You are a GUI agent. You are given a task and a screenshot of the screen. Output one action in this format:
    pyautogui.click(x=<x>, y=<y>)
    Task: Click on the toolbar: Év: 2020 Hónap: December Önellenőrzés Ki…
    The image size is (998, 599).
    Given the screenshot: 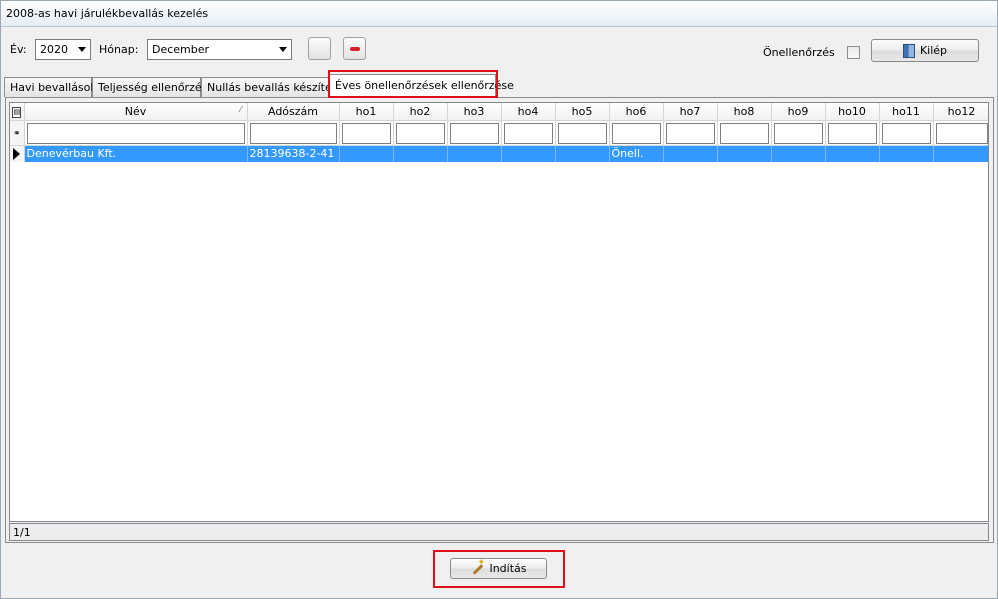 What is the action you would take?
    pyautogui.click(x=499, y=51)
    